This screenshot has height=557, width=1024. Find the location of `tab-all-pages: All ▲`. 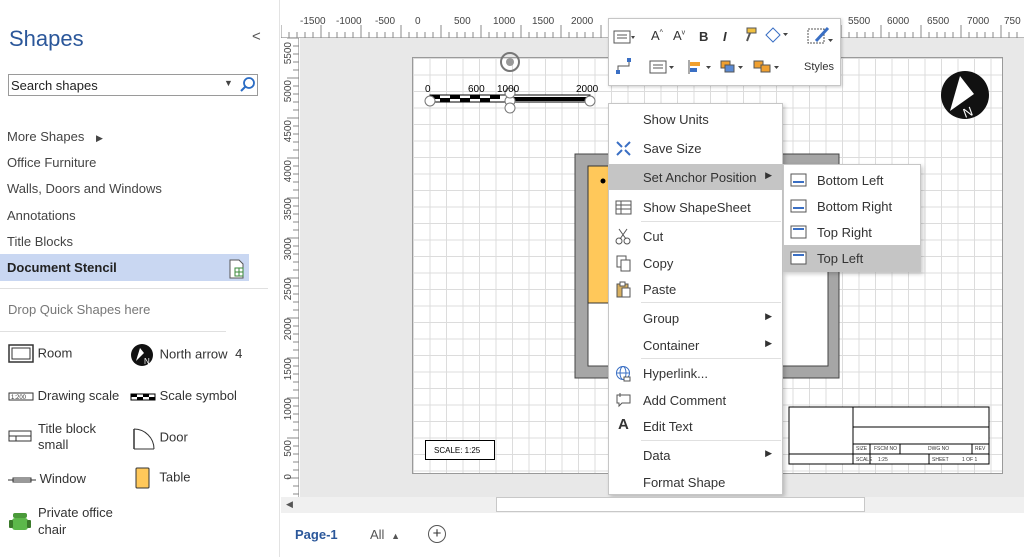

tab-all-pages: All ▲ is located at coordinates (385, 534).